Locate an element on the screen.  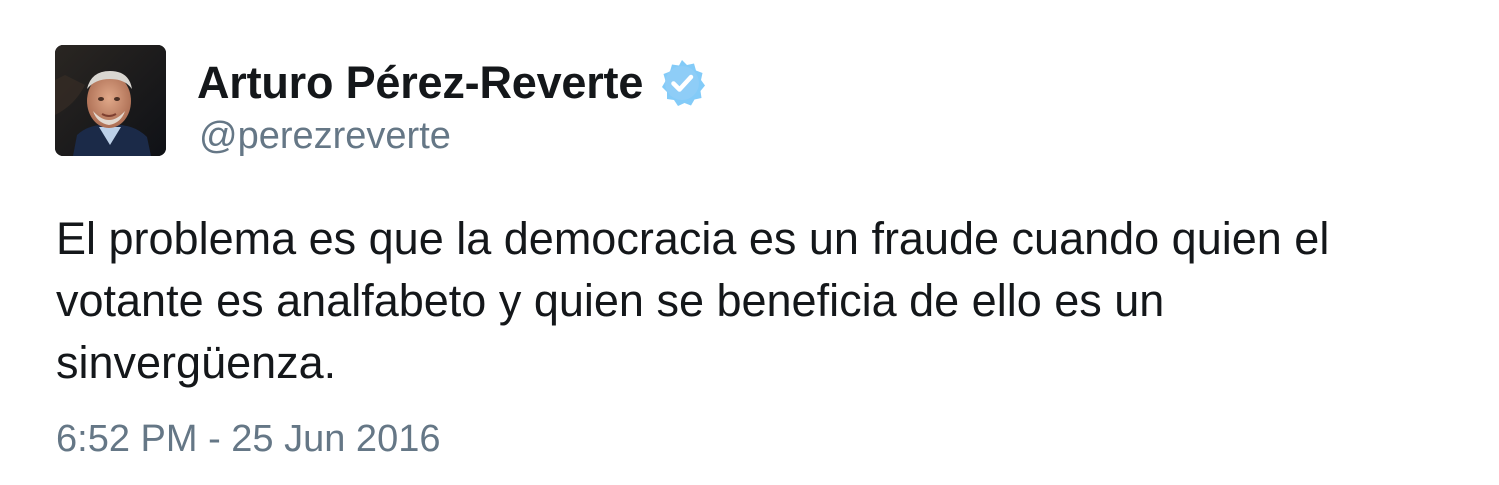
author-name-row: Arturo Pérez-Reverte is located at coordinates (452, 83).